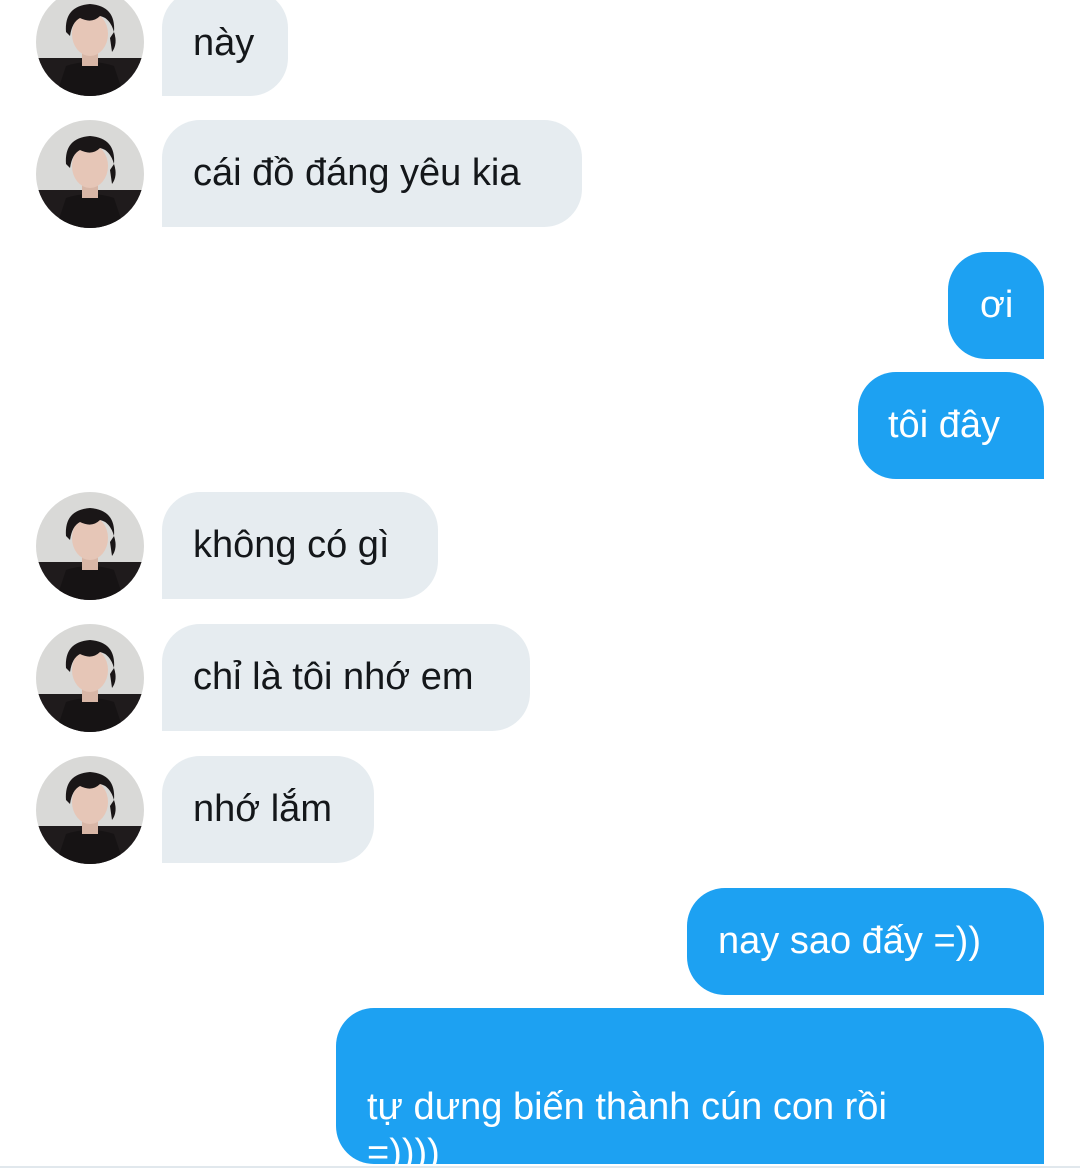 The height and width of the screenshot is (1176, 1080). What do you see at coordinates (357, 173) in the screenshot?
I see `message-text: cái đồ đáng yêu kia` at bounding box center [357, 173].